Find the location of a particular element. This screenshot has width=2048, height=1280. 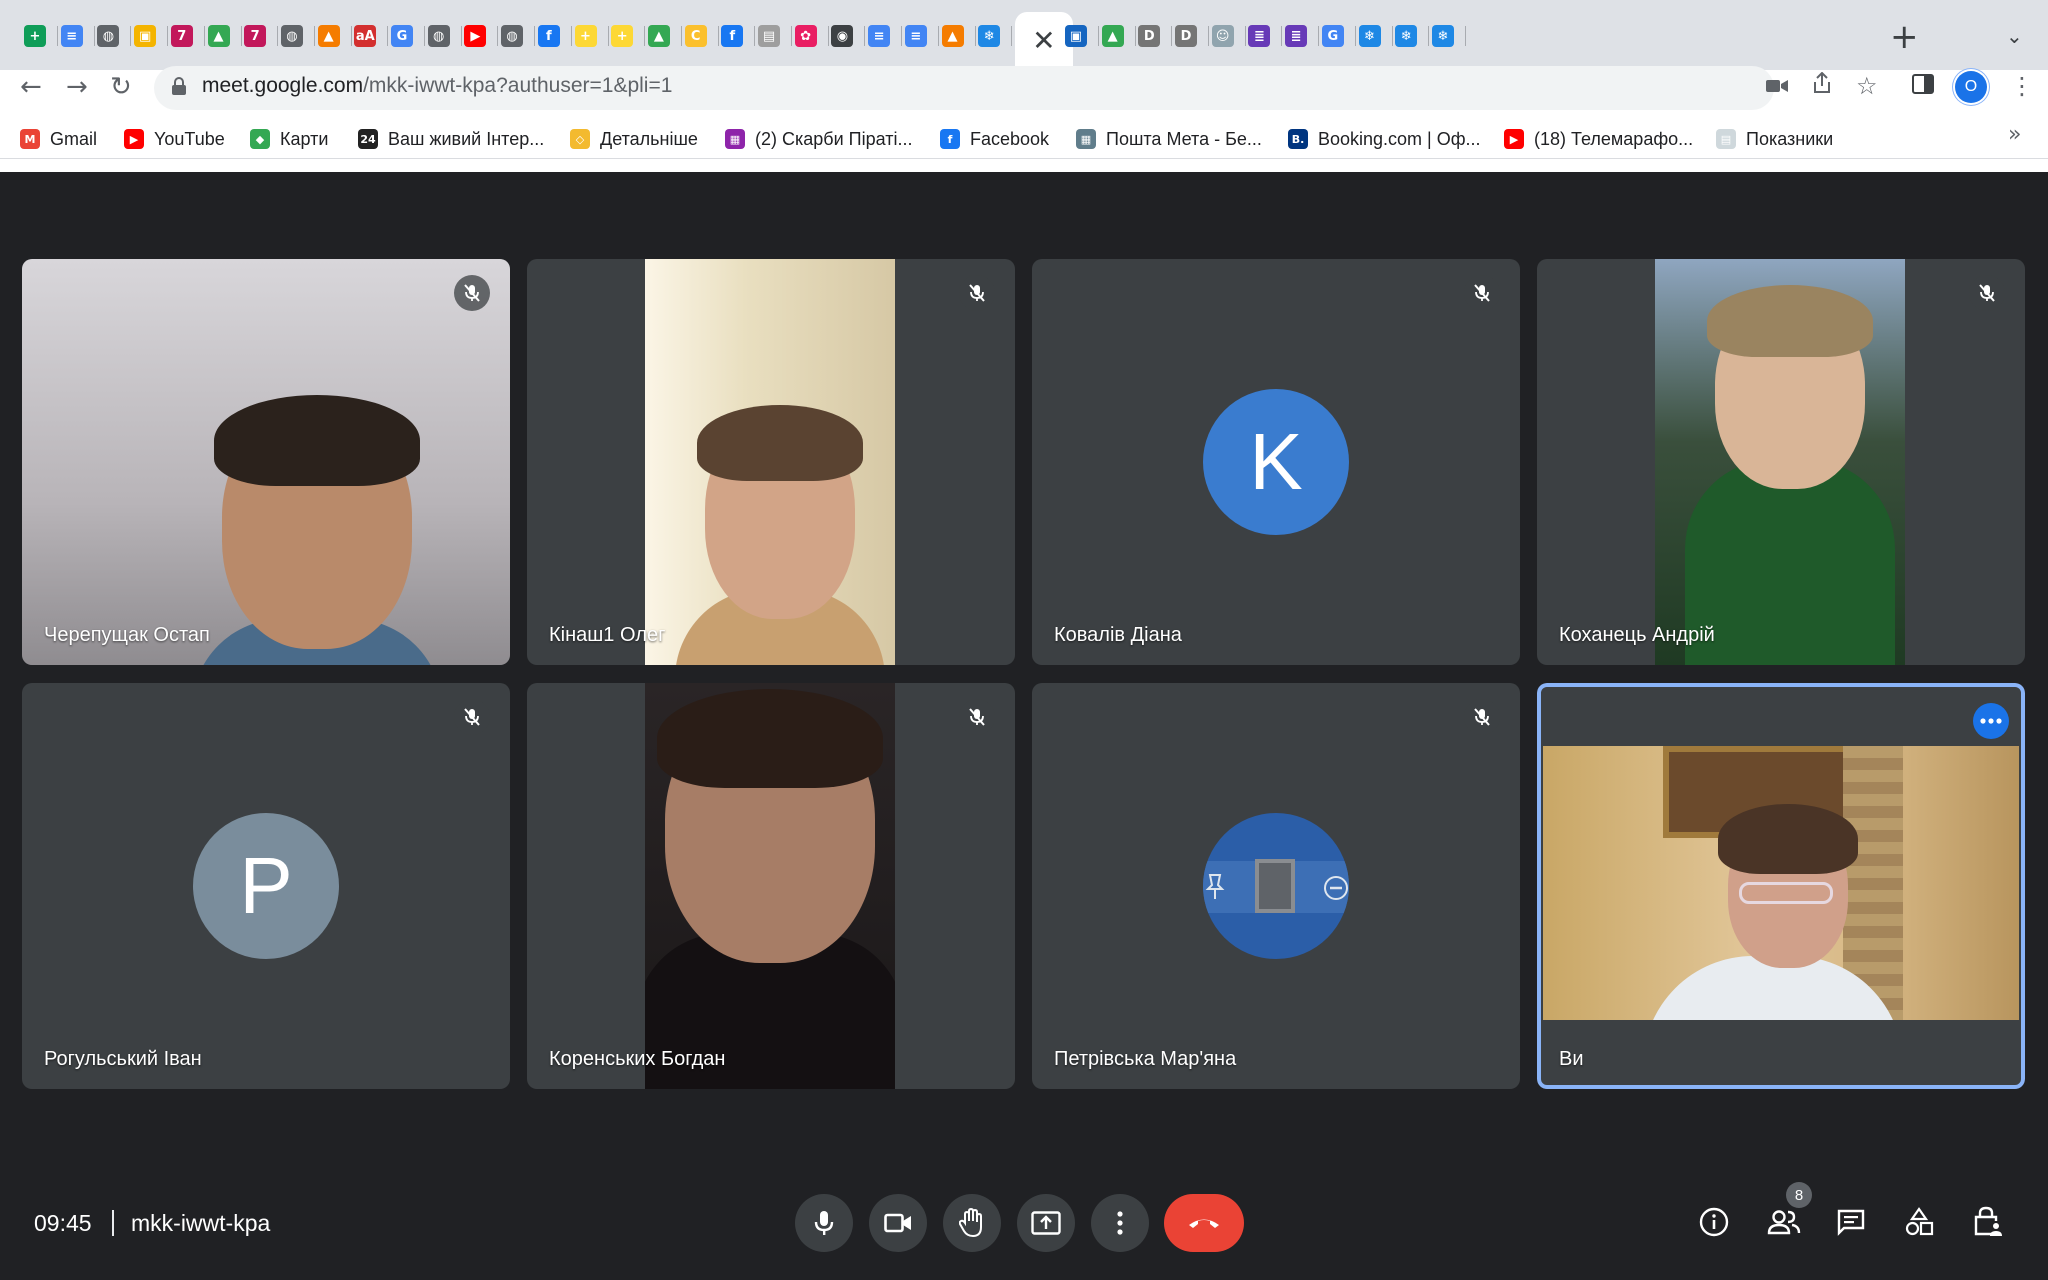

self-view-tile: Ви is located at coordinates (1781, 886).